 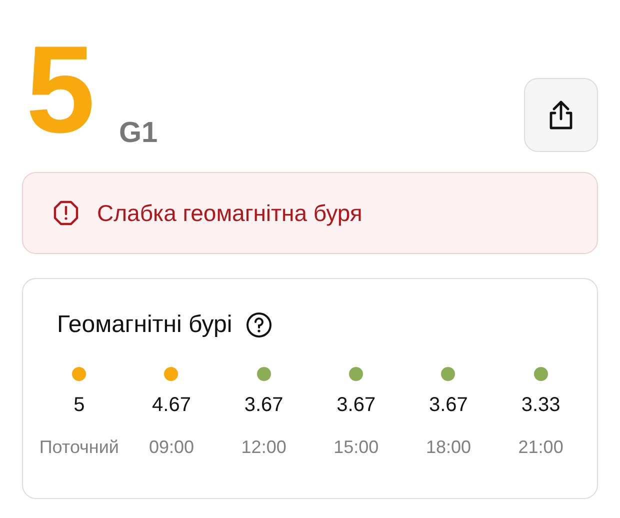 I want to click on time-label: 15:00, so click(x=356, y=447).